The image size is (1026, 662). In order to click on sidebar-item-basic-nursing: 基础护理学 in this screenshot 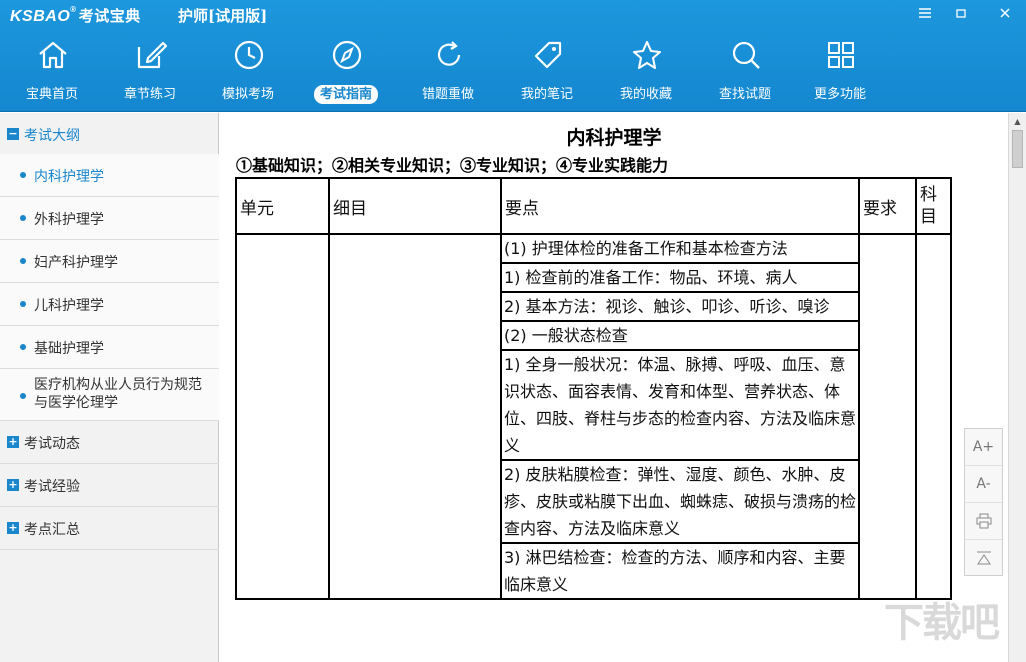, I will do `click(109, 347)`.